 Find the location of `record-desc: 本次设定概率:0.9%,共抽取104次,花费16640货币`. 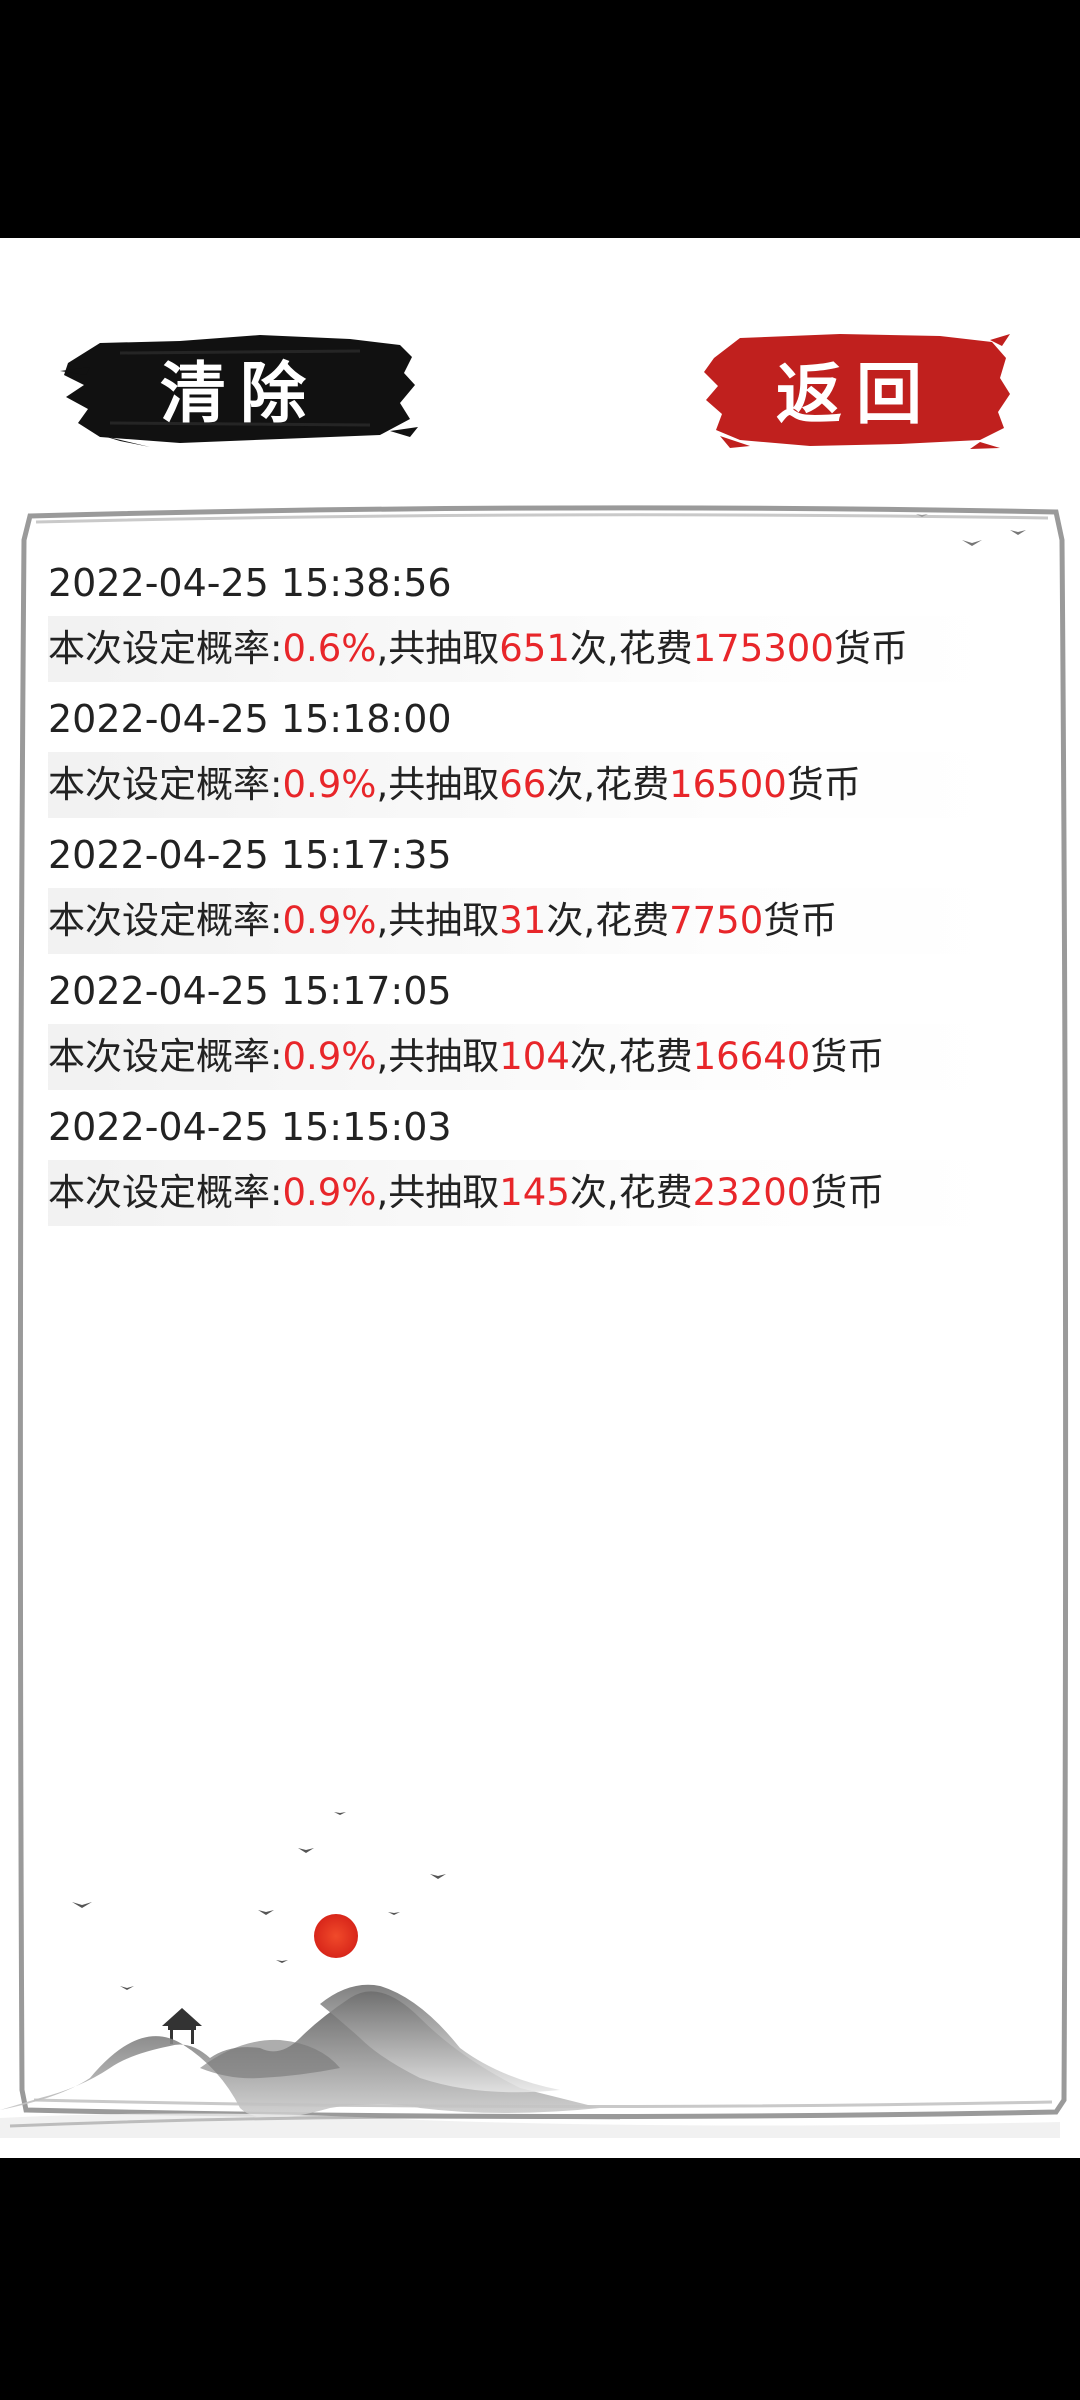

record-desc: 本次设定概率:0.9%,共抽取104次,花费16640货币 is located at coordinates (528, 1057).